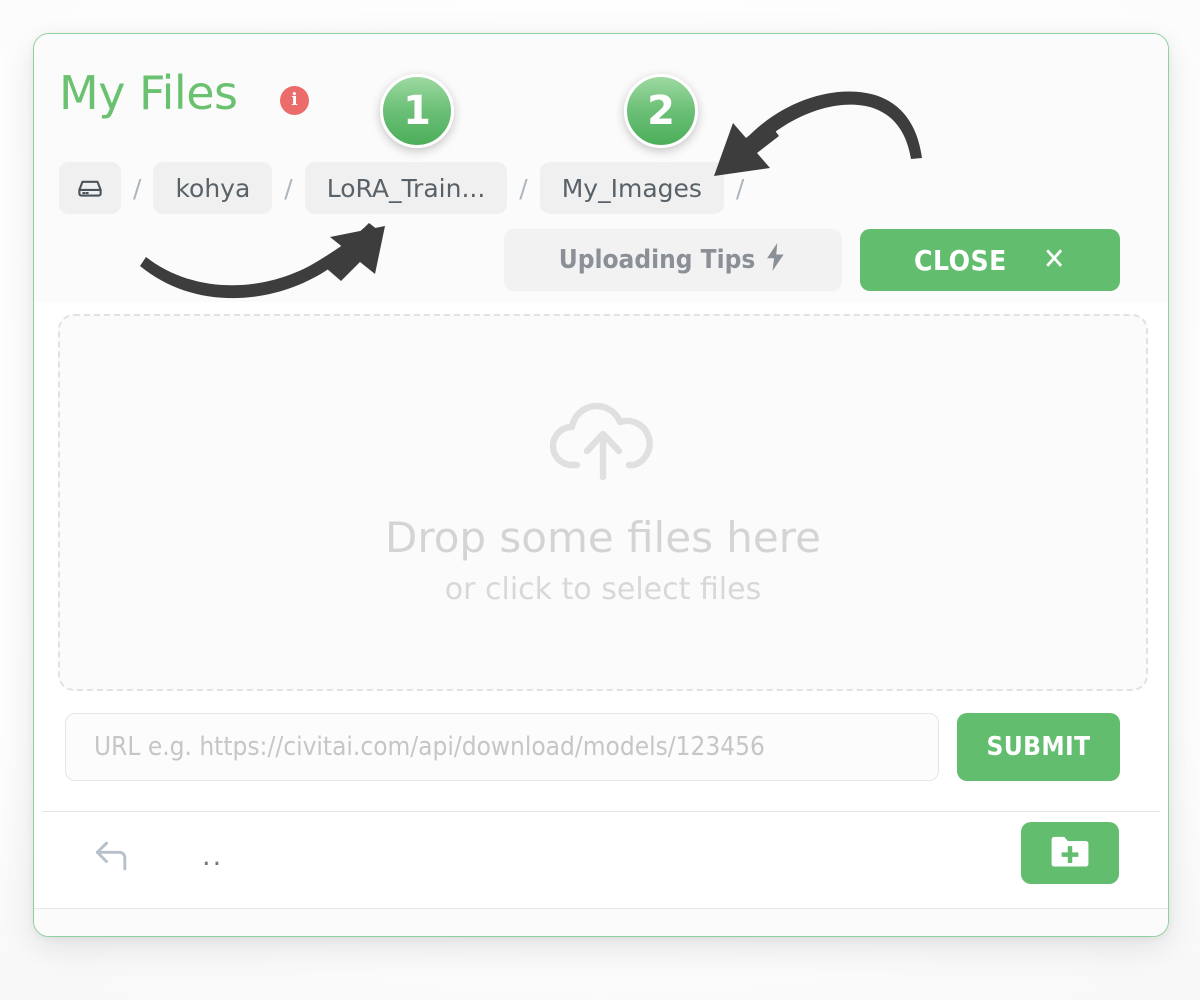 This screenshot has width=1200, height=1000. I want to click on breadcrumb: / kohya / LoRA_Train... / My_Images /, so click(407, 188).